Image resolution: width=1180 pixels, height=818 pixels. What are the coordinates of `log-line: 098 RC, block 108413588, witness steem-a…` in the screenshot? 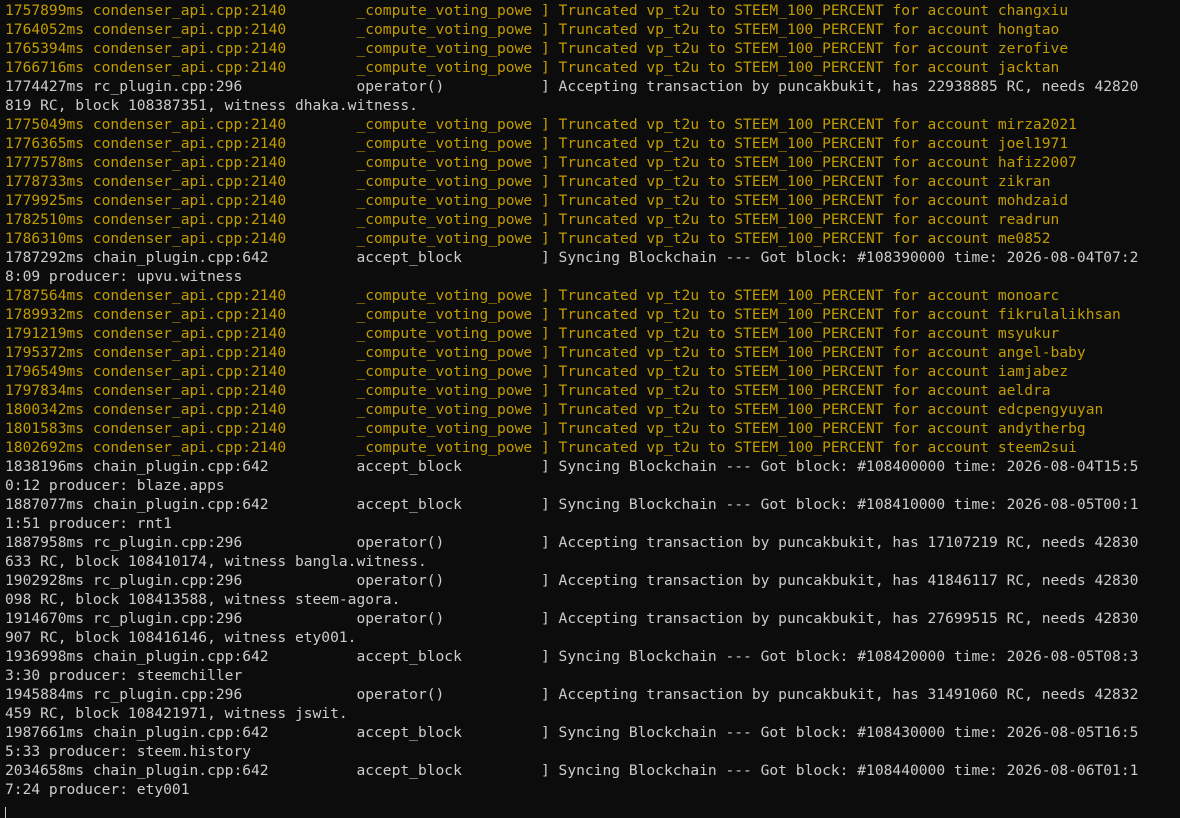 It's located at (203, 599).